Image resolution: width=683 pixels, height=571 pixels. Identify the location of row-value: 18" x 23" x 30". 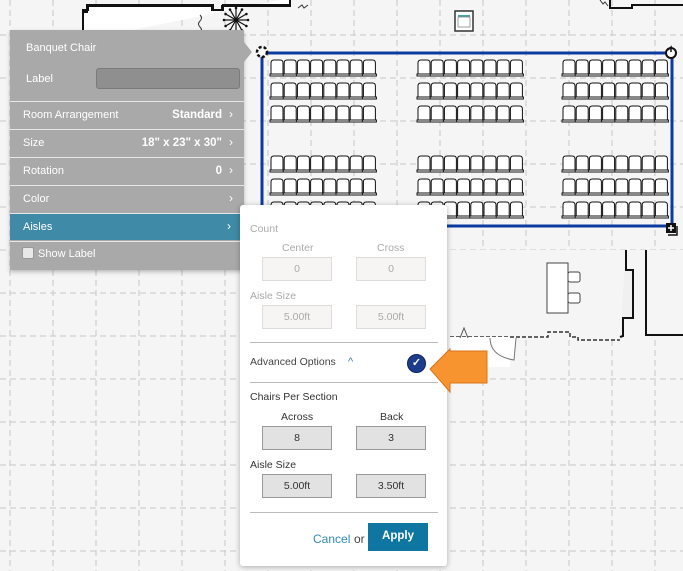
(181, 143).